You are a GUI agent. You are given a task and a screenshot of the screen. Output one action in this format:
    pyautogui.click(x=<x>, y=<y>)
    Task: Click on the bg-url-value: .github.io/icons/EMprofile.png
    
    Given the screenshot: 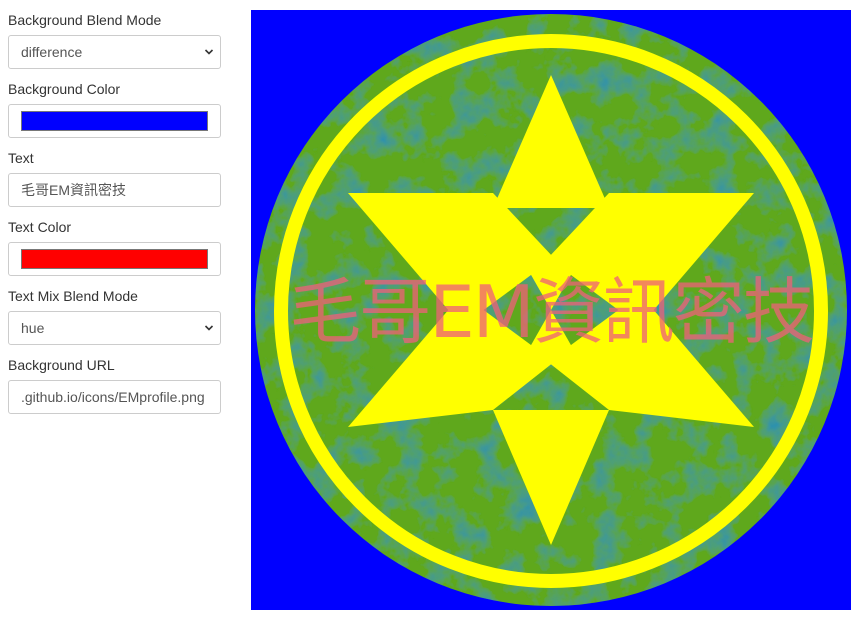 What is the action you would take?
    pyautogui.click(x=113, y=397)
    